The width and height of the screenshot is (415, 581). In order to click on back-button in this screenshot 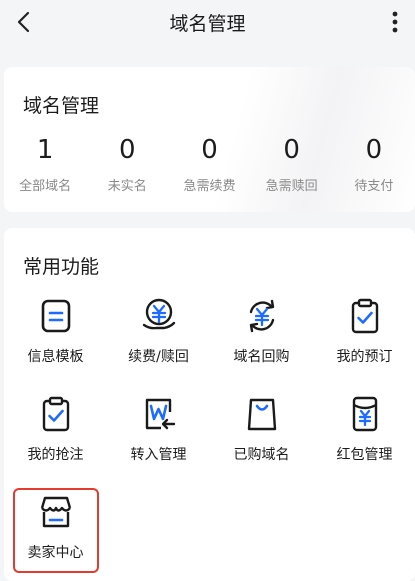, I will do `click(24, 22)`.